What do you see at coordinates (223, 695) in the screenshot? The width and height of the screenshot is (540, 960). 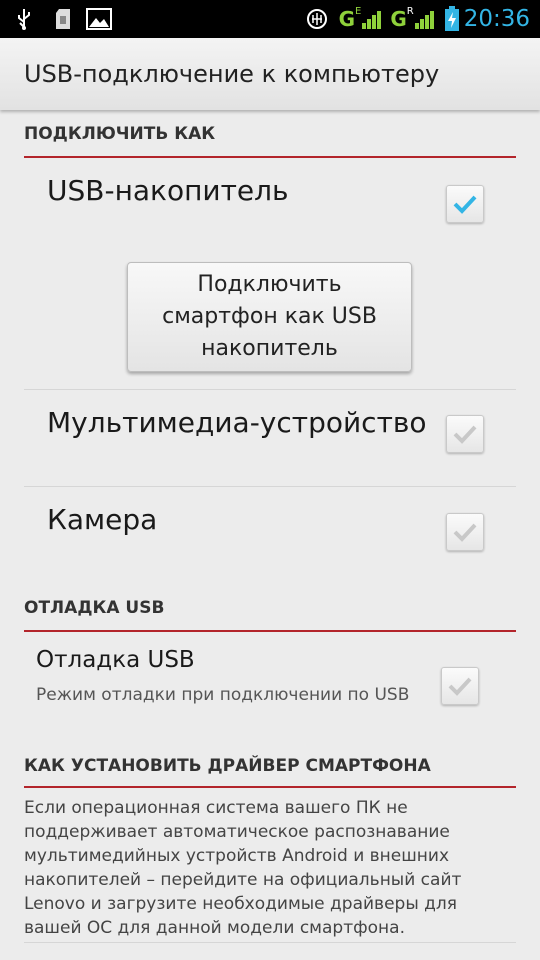 I see `pref-summary: Режим отладки при подключении по USB` at bounding box center [223, 695].